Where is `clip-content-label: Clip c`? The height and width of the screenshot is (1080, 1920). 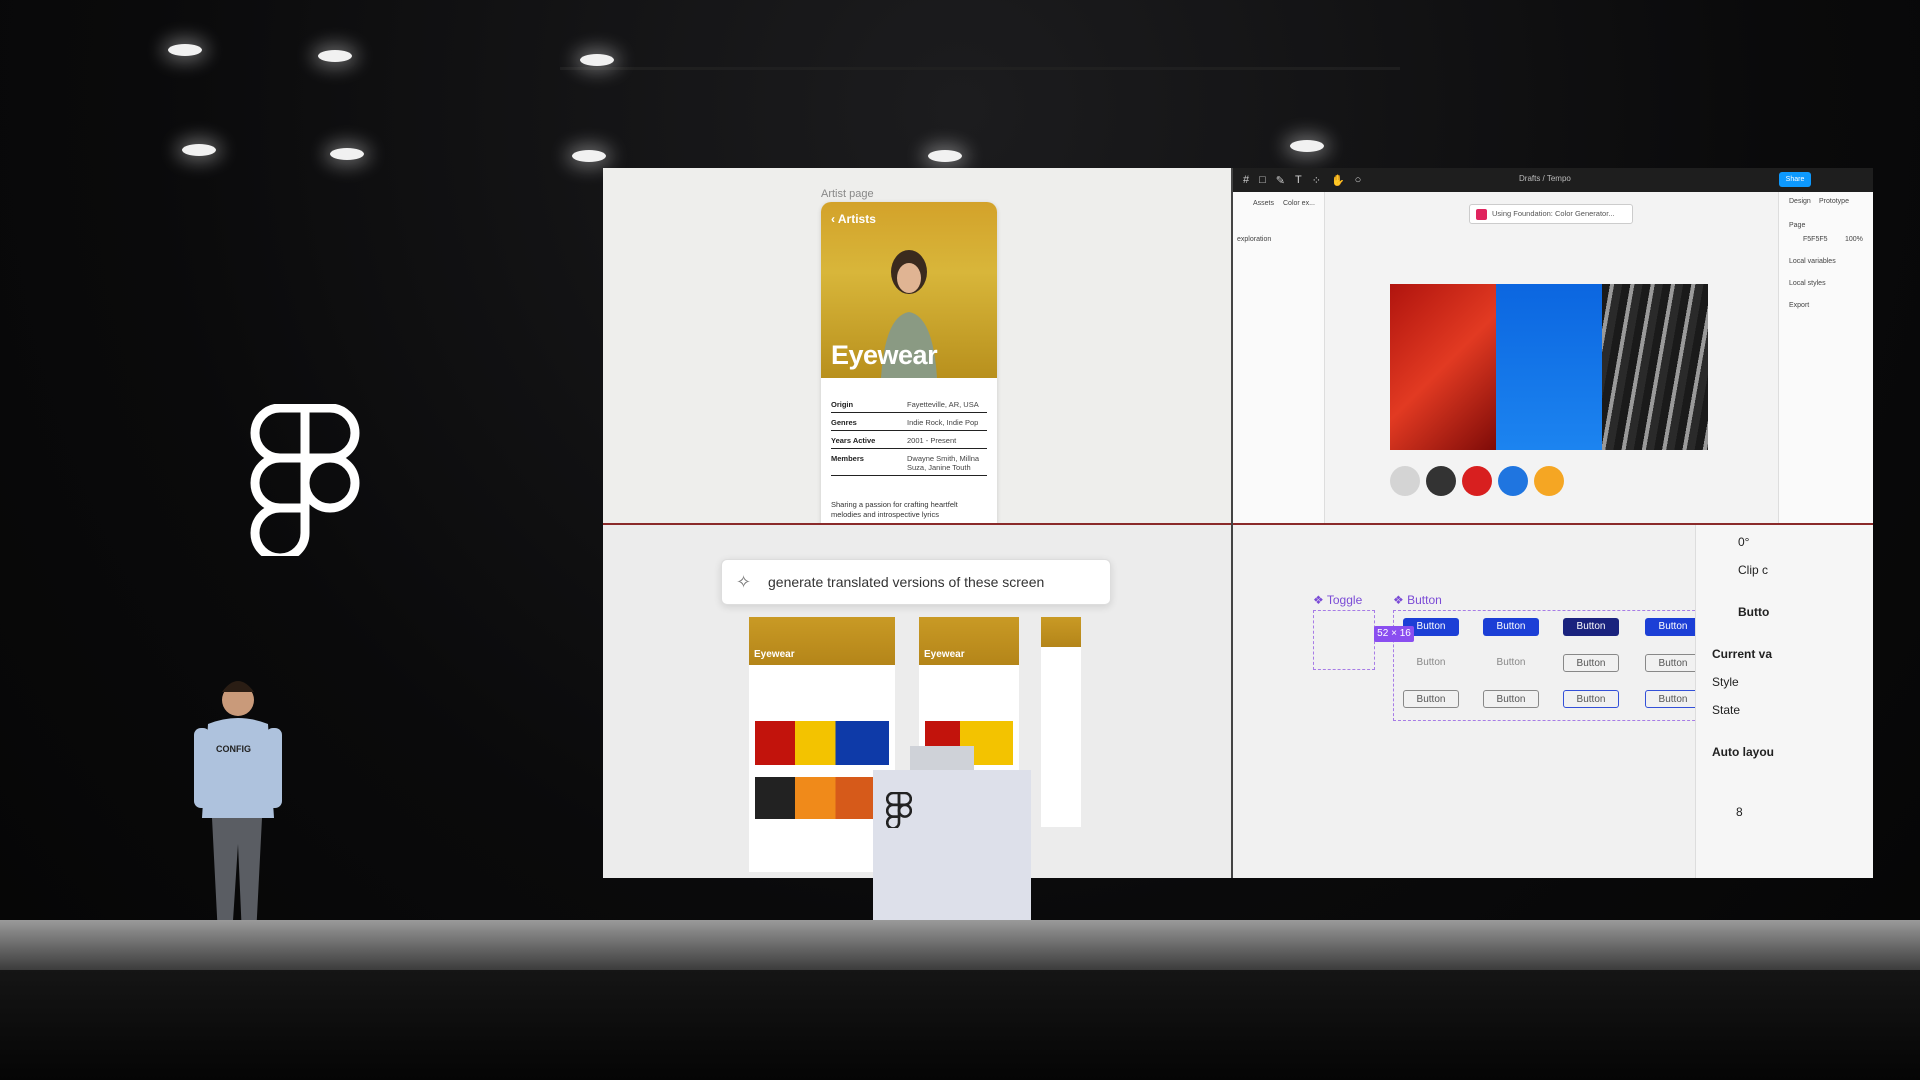
clip-content-label: Clip c is located at coordinates (1753, 570).